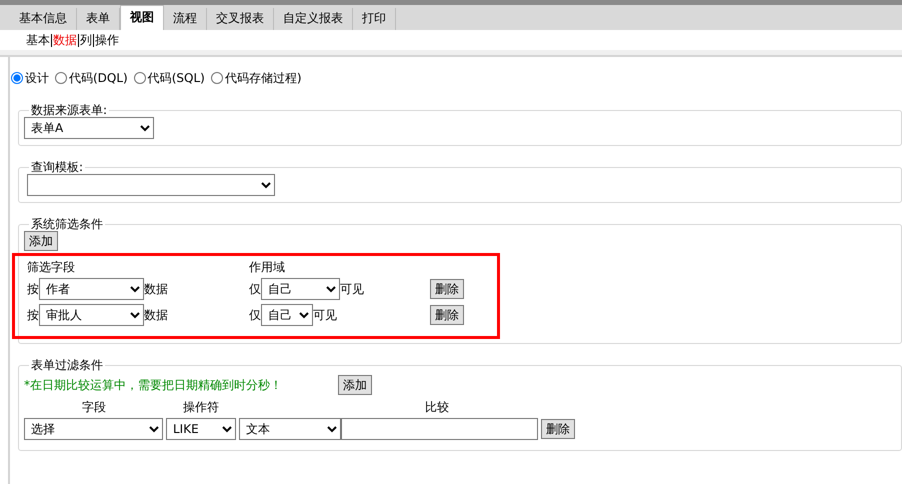  I want to click on radio-label: 代码(DQL), so click(98, 78).